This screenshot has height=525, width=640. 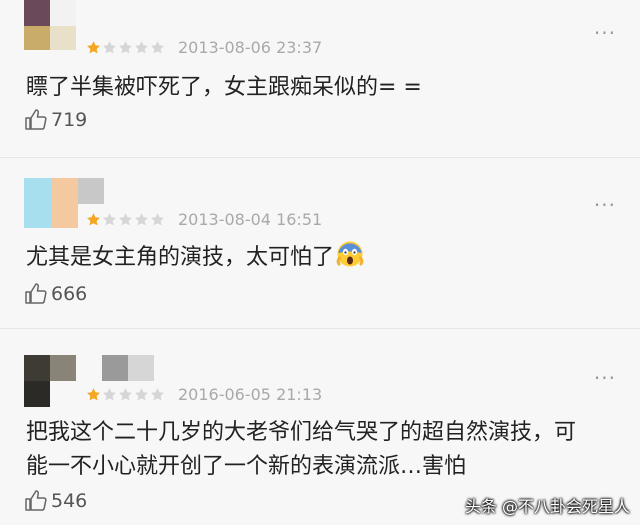 What do you see at coordinates (250, 394) in the screenshot?
I see `comment-date: 2016-06-05 21:13` at bounding box center [250, 394].